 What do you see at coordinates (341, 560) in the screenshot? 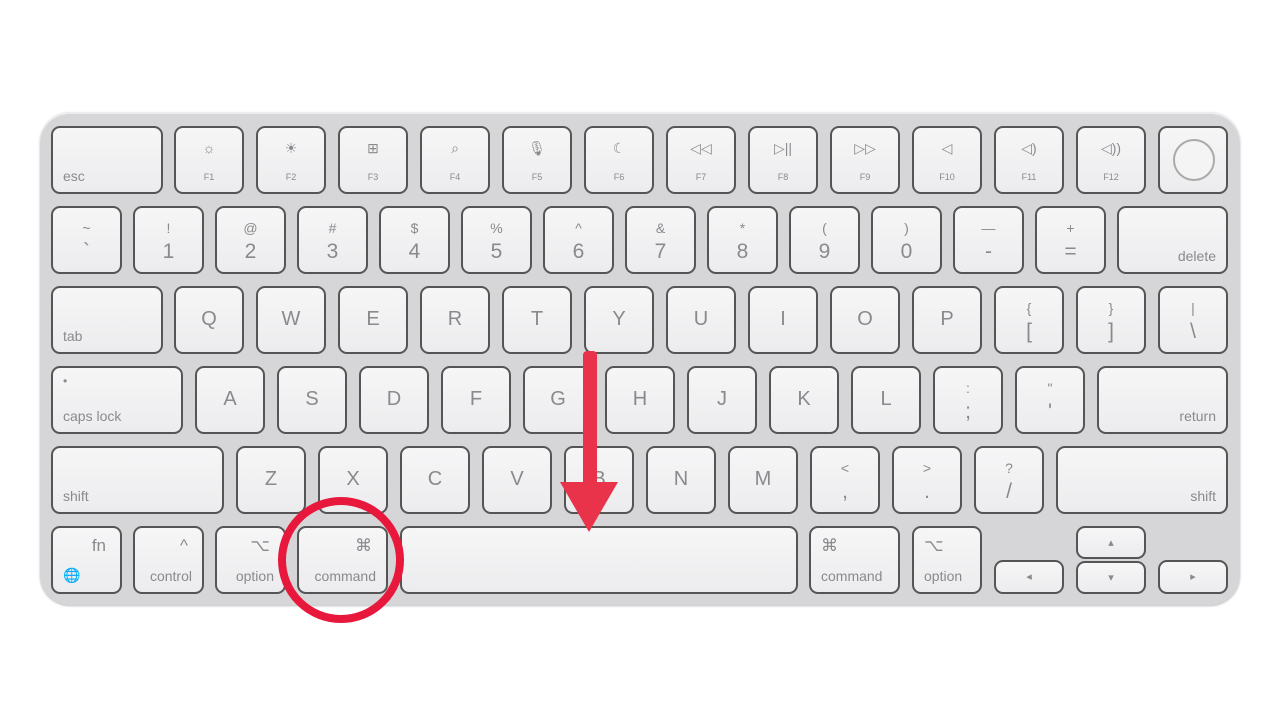
I see `highlight-circle` at bounding box center [341, 560].